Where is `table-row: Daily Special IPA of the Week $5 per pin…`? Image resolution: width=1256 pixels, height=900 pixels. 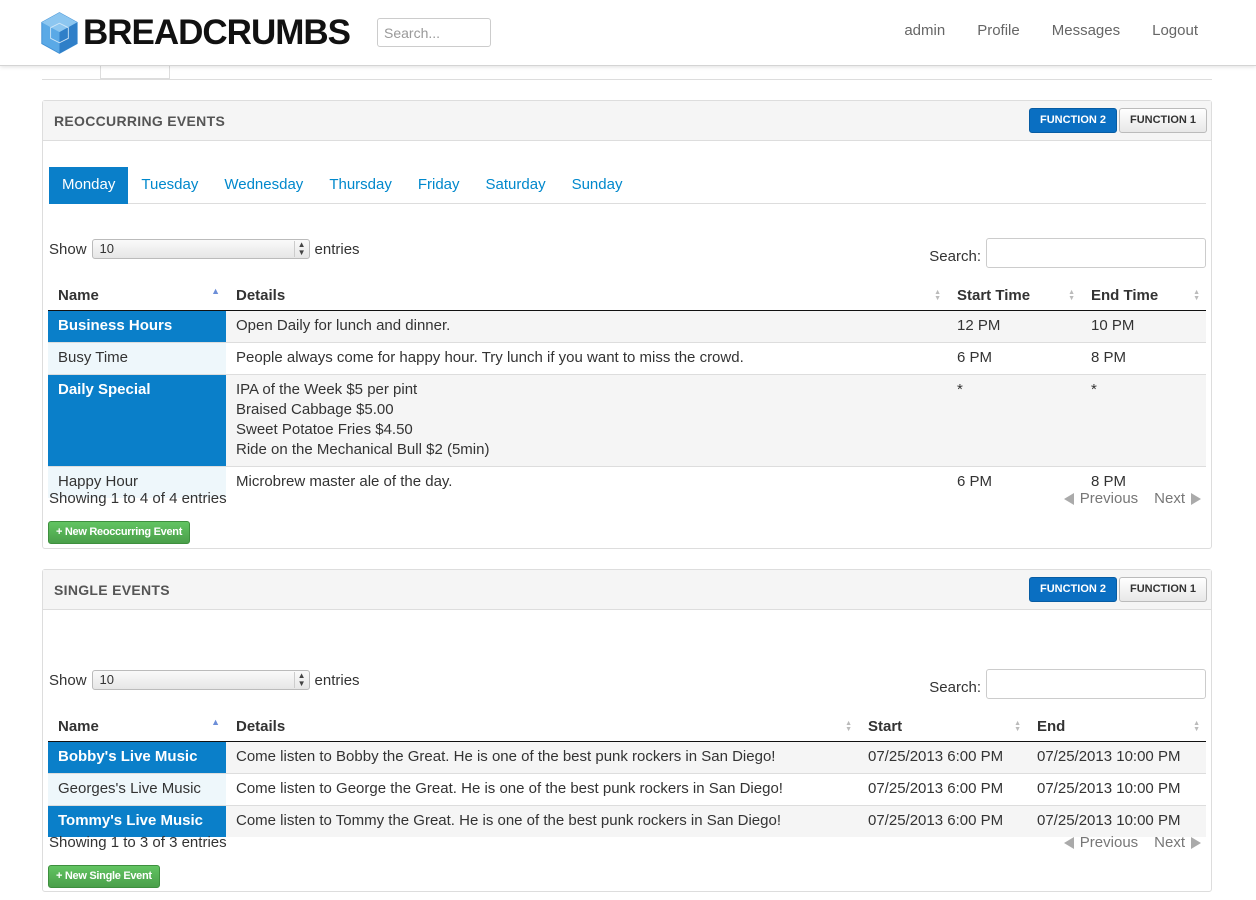
table-row: Daily Special IPA of the Week $5 per pin… is located at coordinates (627, 419).